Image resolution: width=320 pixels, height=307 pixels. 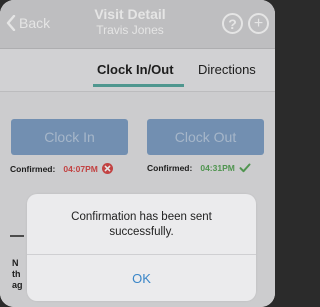 I want to click on alert-message: Confirmation has been sent successfully., so click(x=141, y=224).